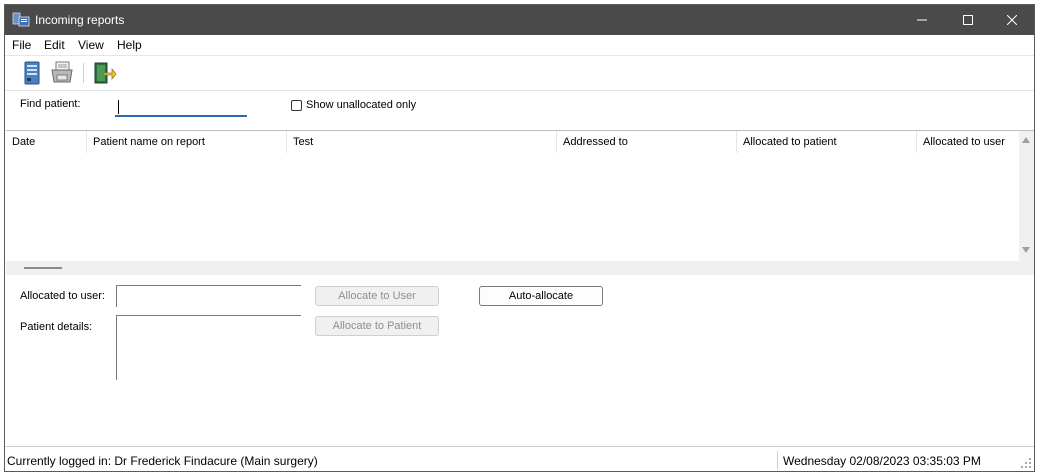  What do you see at coordinates (80, 20) in the screenshot?
I see `window-title: Incoming reports` at bounding box center [80, 20].